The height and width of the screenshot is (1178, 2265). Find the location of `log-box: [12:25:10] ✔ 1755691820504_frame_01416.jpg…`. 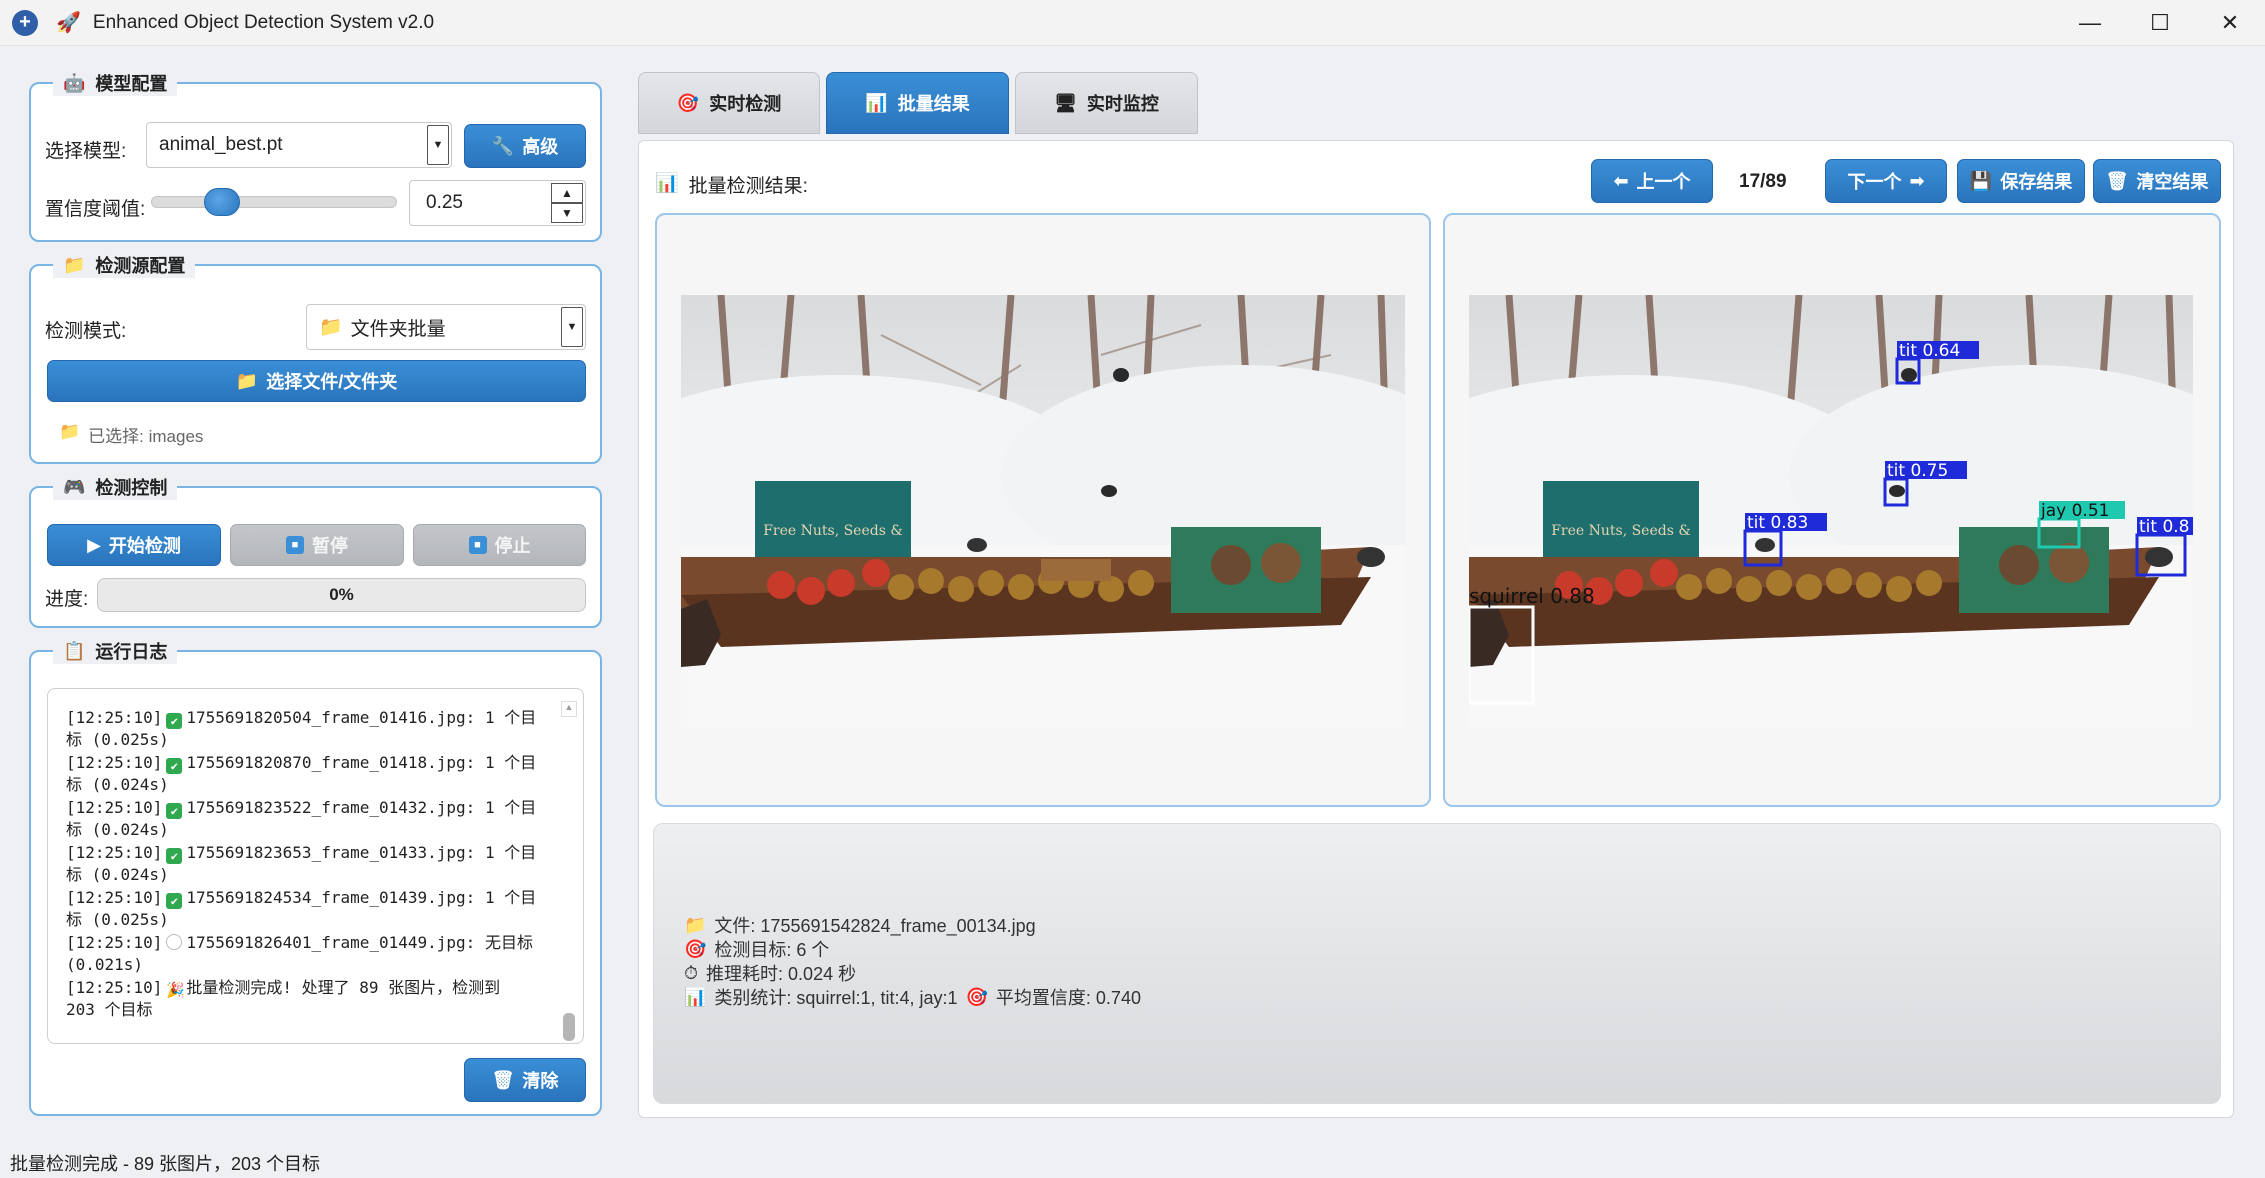

log-box: [12:25:10] ✔ 1755691820504_frame_01416.jpg… is located at coordinates (315, 866).